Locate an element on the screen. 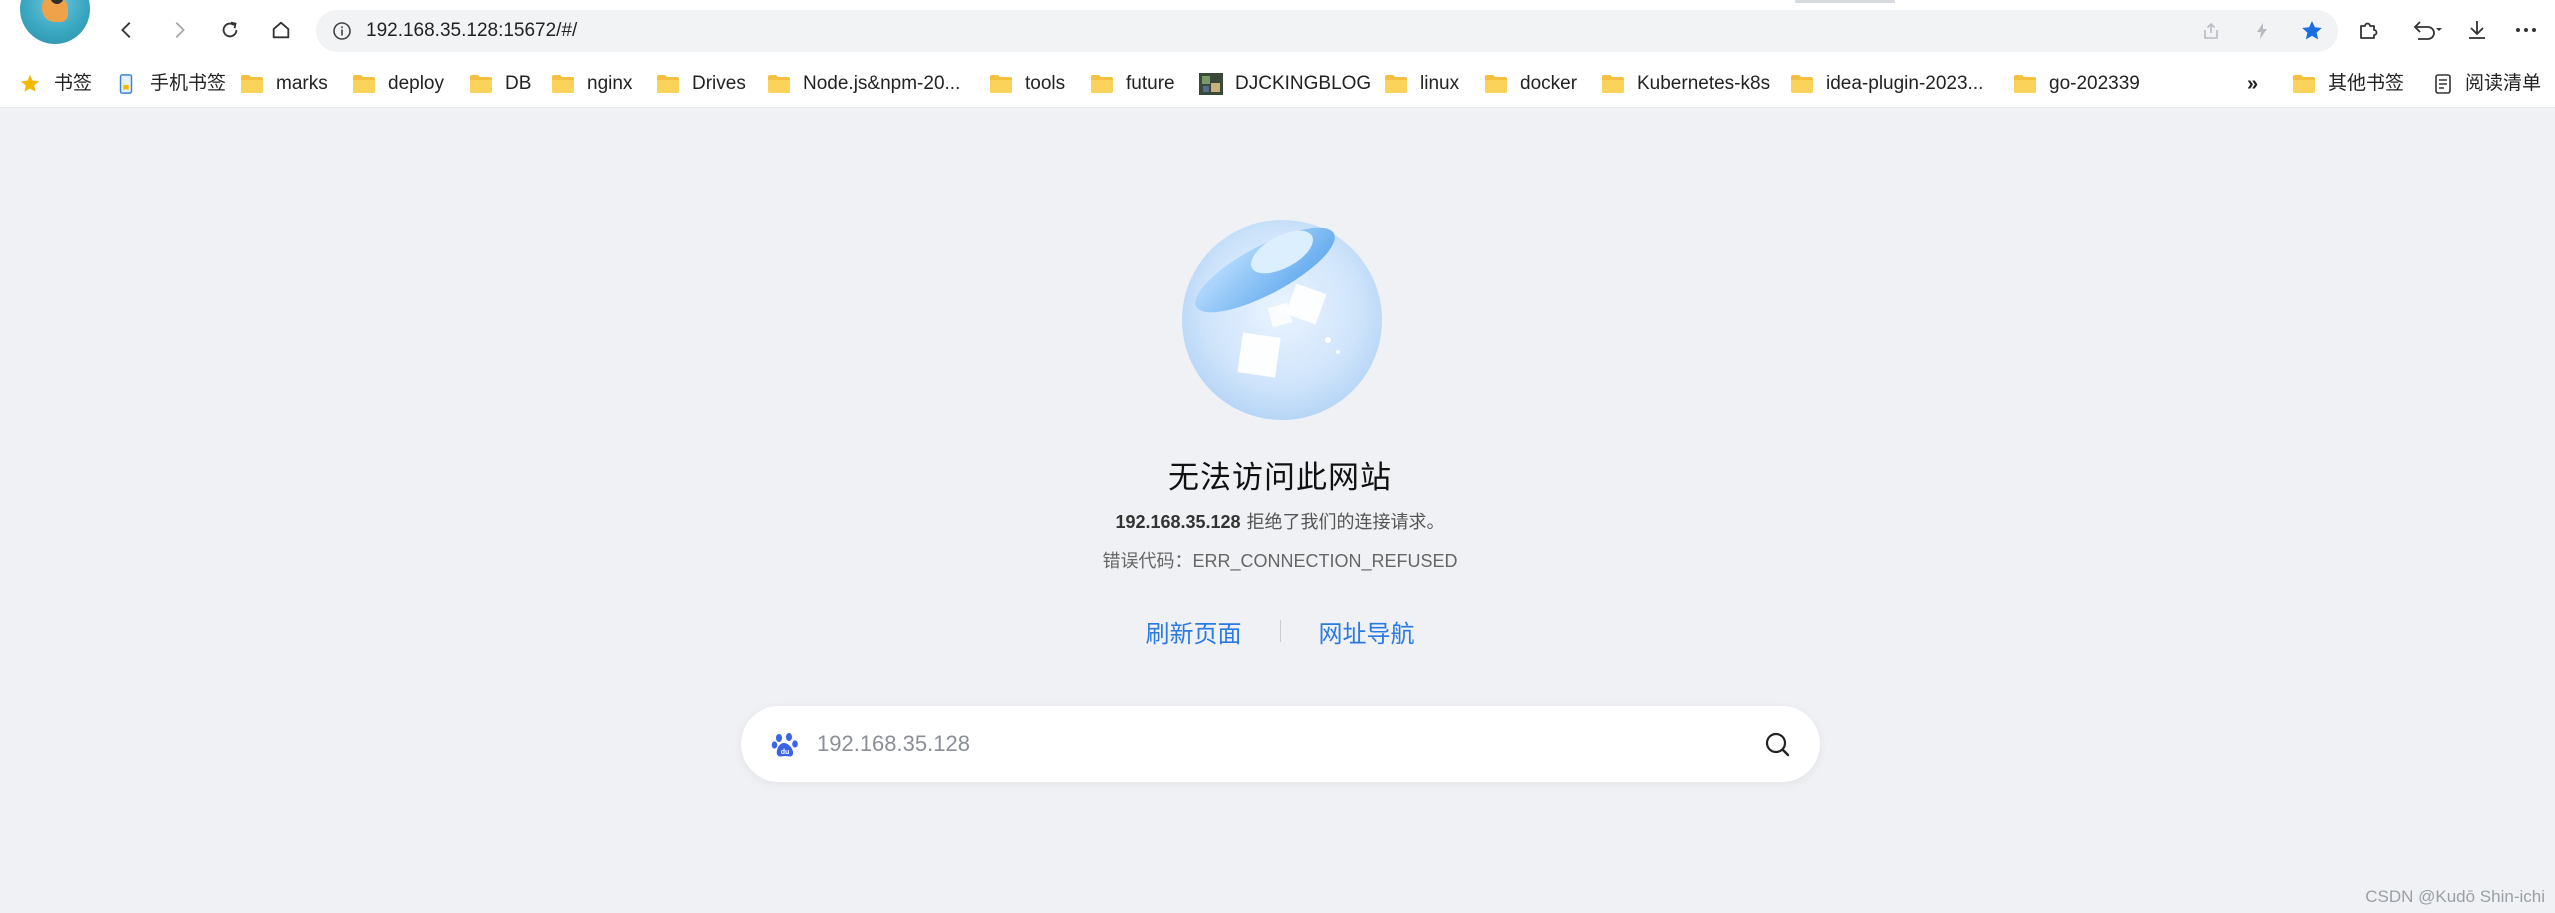  more-menu-button is located at coordinates (2526, 30).